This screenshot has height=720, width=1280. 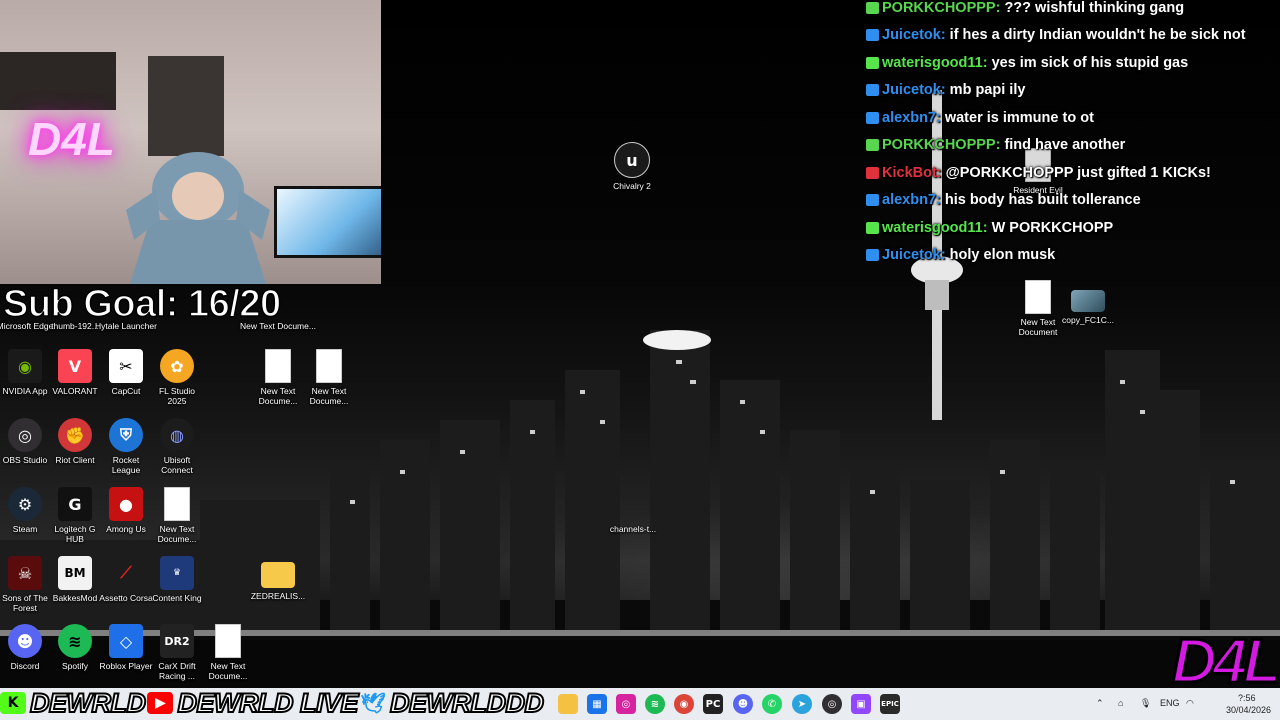 What do you see at coordinates (126, 598) in the screenshot?
I see `icon-label: Assetto Corsa` at bounding box center [126, 598].